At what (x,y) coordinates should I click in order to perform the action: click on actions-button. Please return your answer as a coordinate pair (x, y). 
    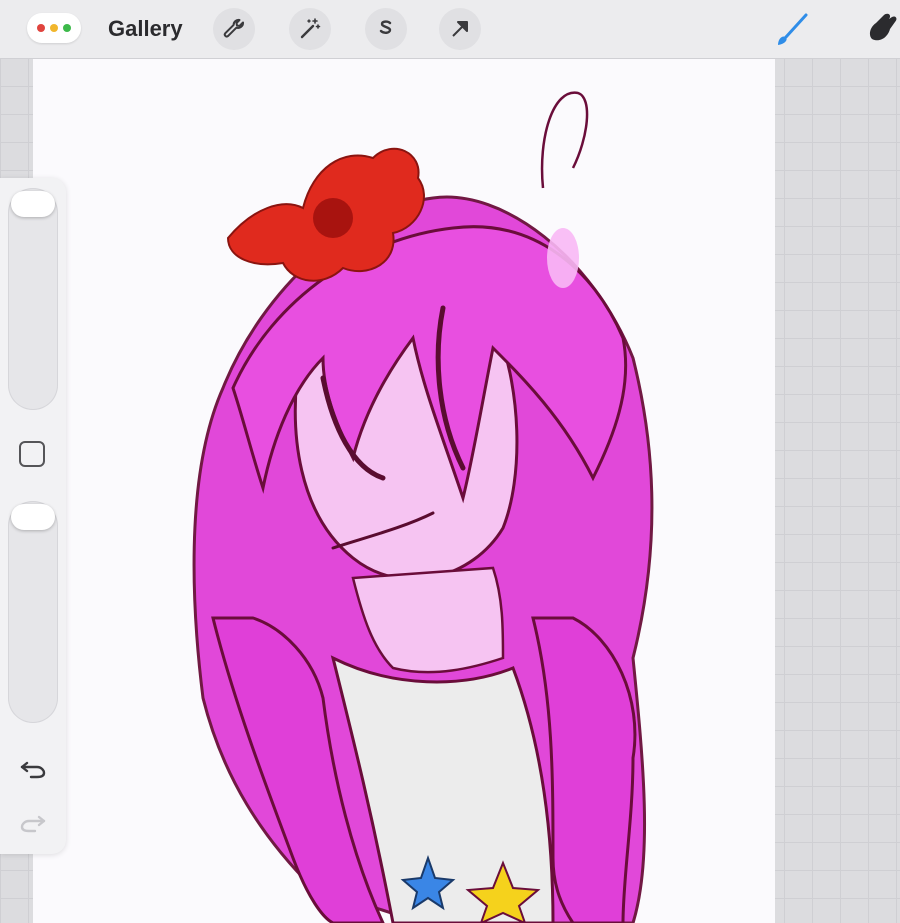
    Looking at the image, I should click on (234, 29).